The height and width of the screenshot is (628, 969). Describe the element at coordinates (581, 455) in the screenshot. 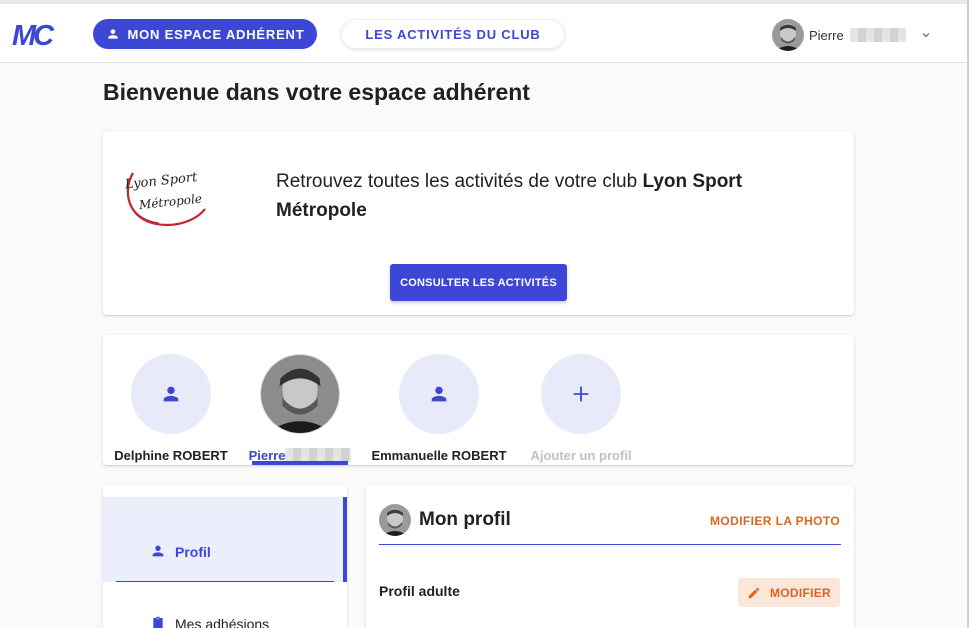

I see `add-profile-label: Ajouter un profil` at that location.